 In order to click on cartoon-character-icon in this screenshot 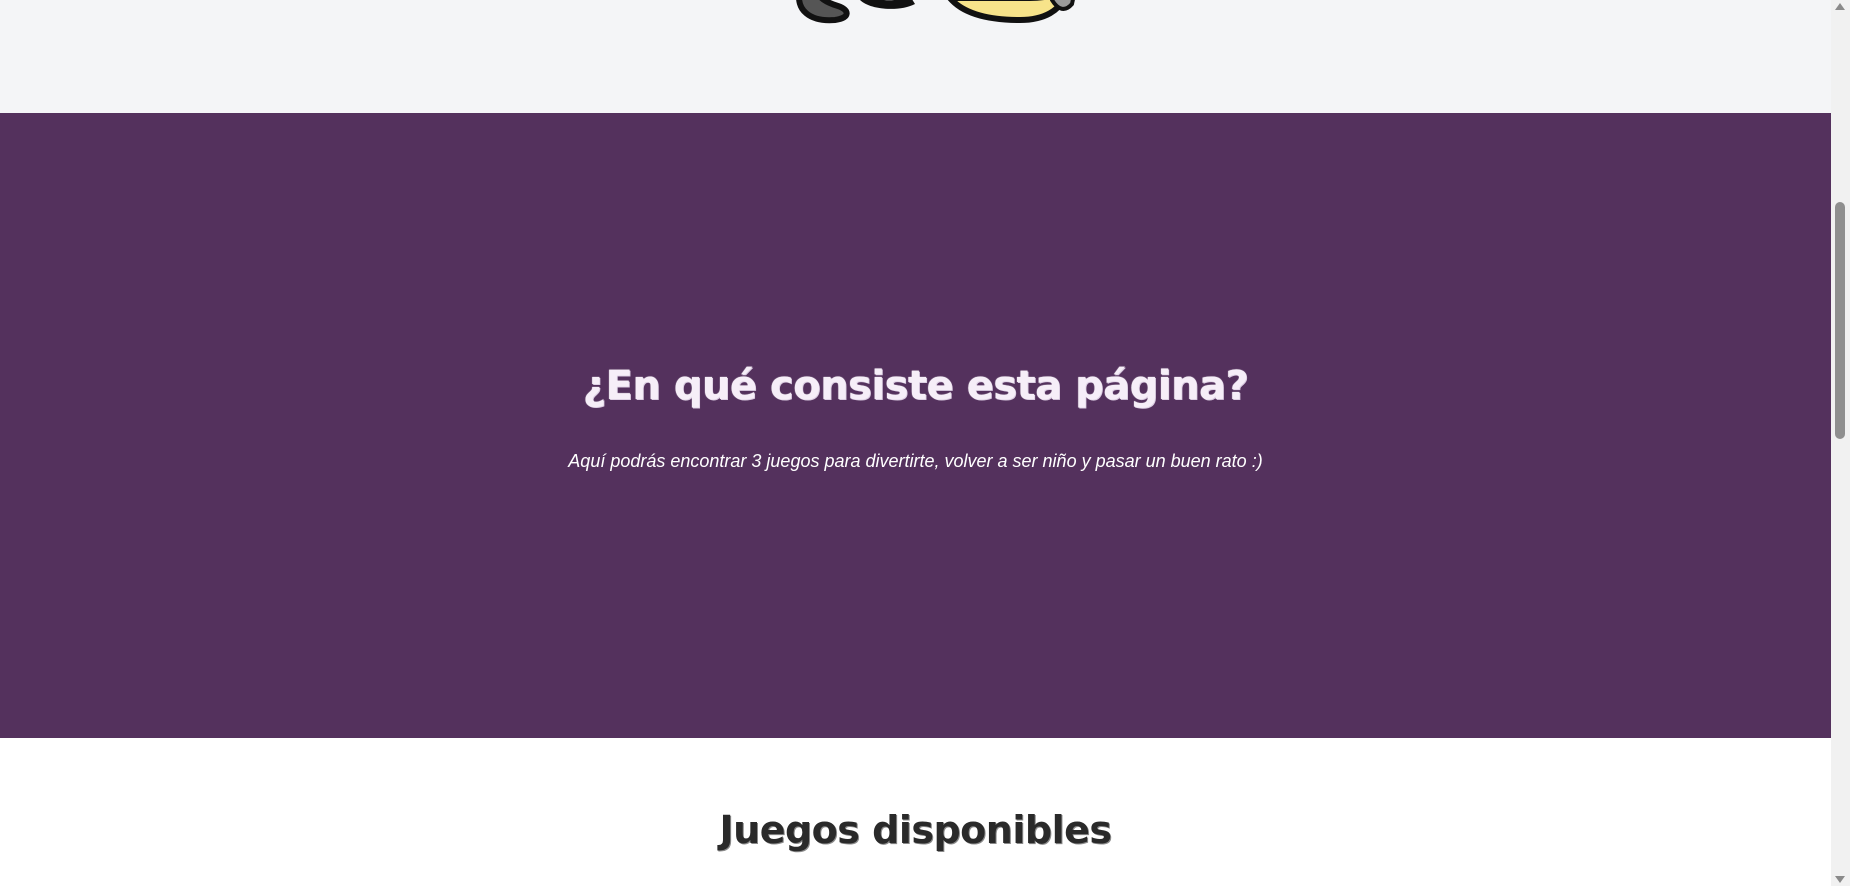, I will do `click(935, 12)`.